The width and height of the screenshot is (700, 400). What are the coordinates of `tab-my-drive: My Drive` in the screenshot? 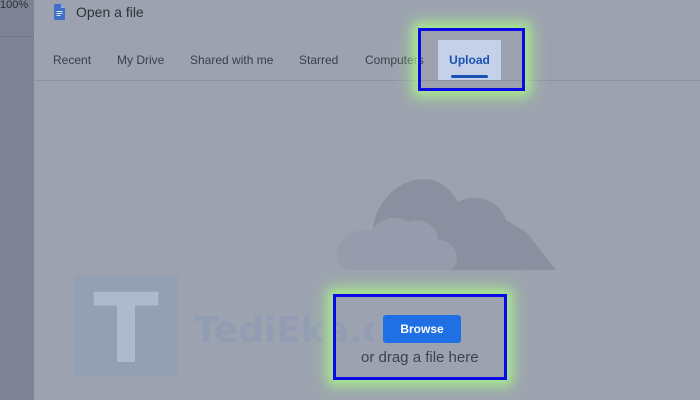 It's located at (140, 60).